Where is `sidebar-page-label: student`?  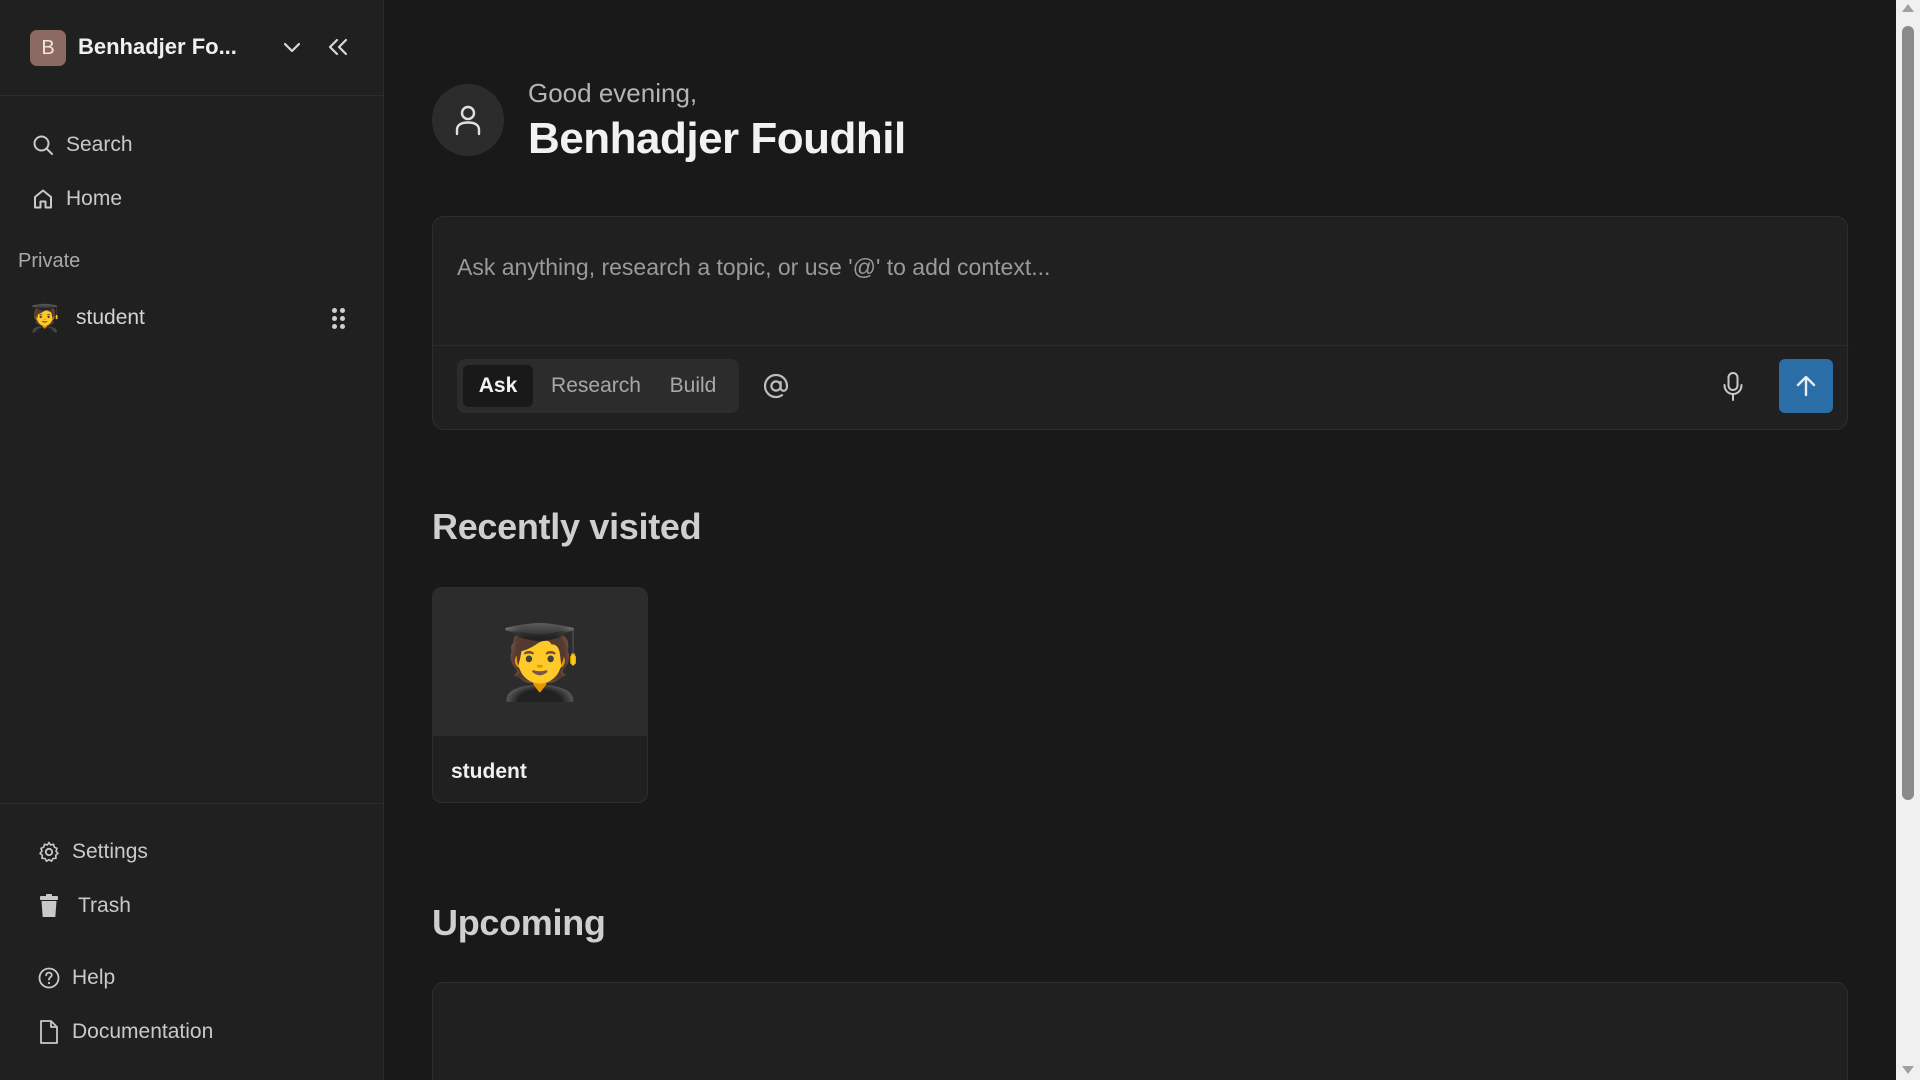
sidebar-page-label: student is located at coordinates (110, 317).